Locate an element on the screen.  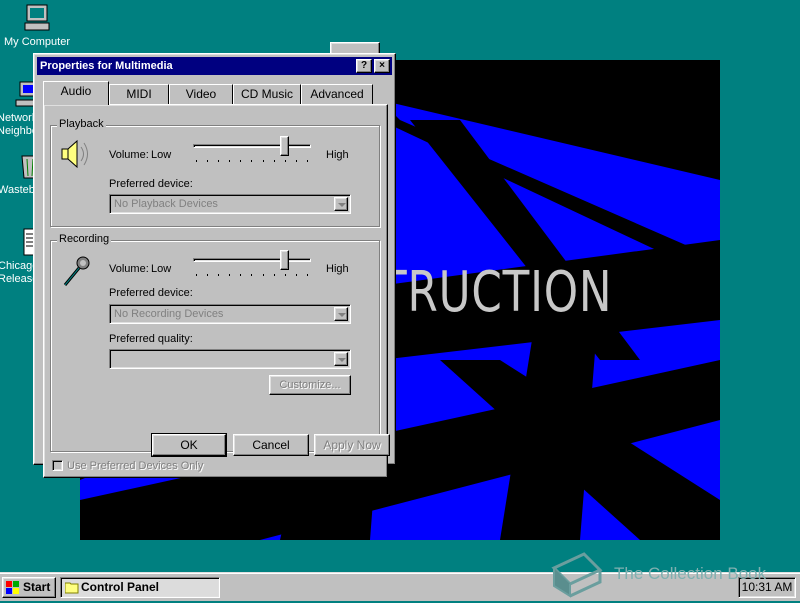
playback-device-label: Preferred device: is located at coordinates (151, 184).